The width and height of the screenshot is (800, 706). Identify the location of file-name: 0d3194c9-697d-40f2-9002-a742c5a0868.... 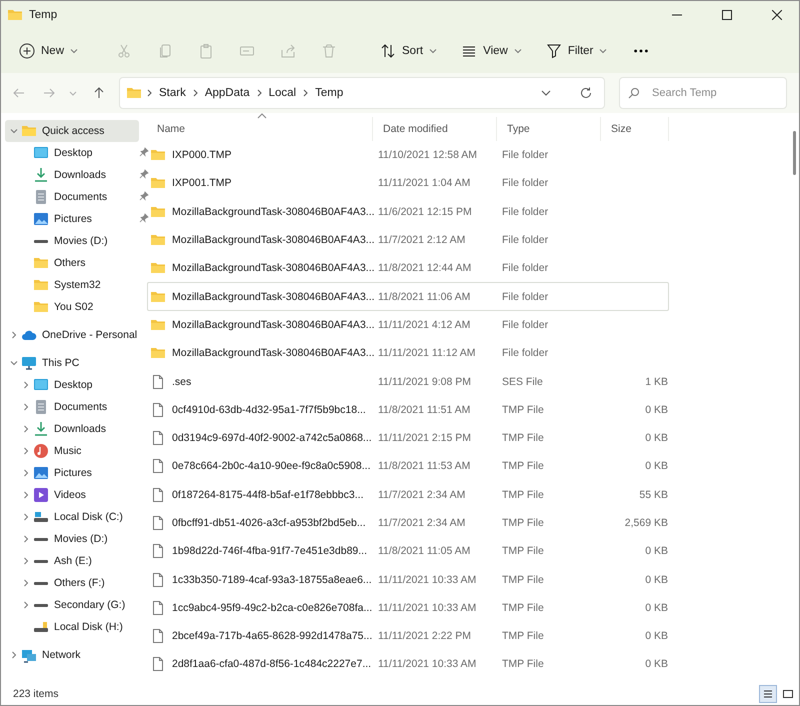
(272, 438).